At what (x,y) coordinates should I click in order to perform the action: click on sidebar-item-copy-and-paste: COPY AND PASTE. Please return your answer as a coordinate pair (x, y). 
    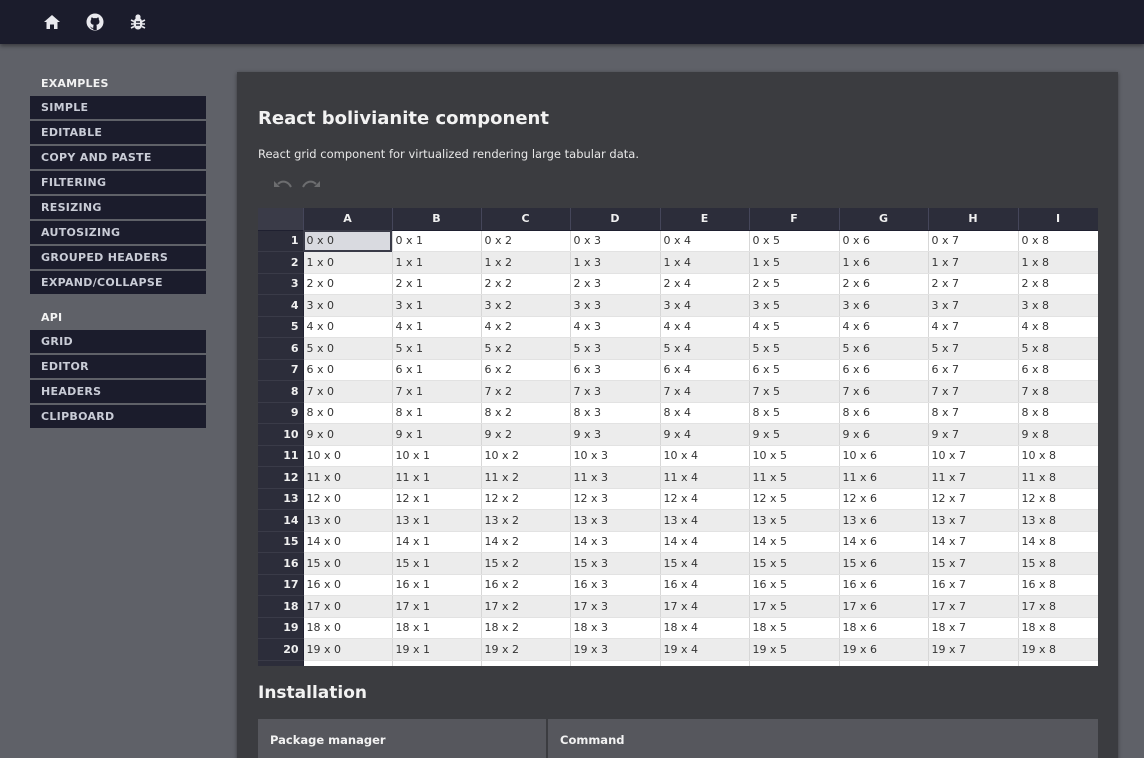
    Looking at the image, I should click on (118, 157).